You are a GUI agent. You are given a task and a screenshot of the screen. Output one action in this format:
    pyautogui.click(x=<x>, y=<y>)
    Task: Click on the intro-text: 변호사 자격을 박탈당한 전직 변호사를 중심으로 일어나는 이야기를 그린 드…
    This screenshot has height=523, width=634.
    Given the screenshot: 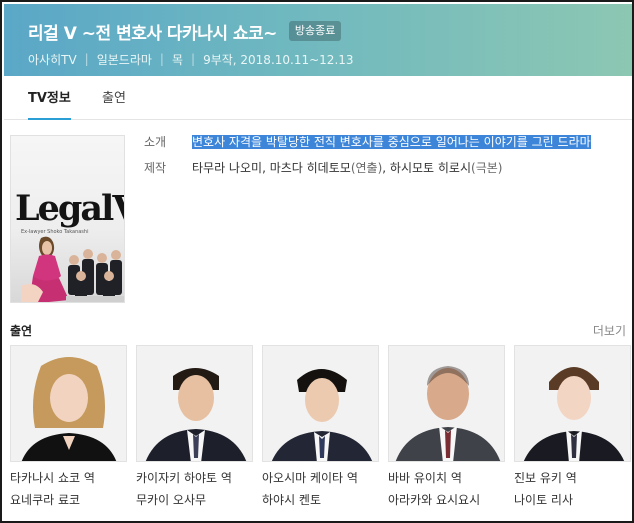 What is the action you would take?
    pyautogui.click(x=402, y=142)
    